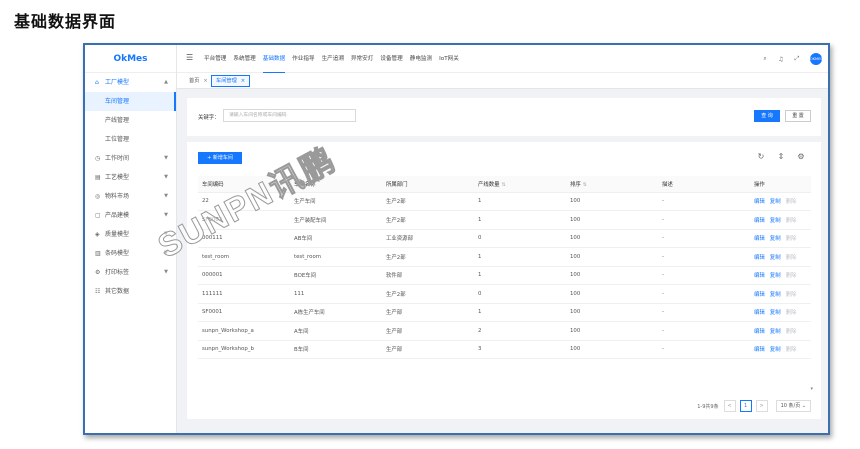 This screenshot has height=449, width=860. Describe the element at coordinates (504, 294) in the screenshot. I see `table-row: 111111 111 生产2部 0 100- 编辑 复制 删除` at that location.